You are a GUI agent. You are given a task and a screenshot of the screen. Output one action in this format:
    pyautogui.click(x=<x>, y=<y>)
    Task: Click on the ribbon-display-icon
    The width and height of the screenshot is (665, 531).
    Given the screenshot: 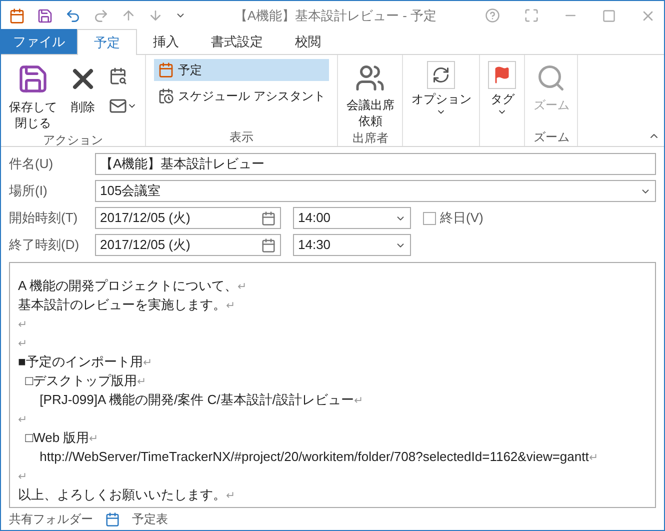 What is the action you would take?
    pyautogui.click(x=531, y=15)
    